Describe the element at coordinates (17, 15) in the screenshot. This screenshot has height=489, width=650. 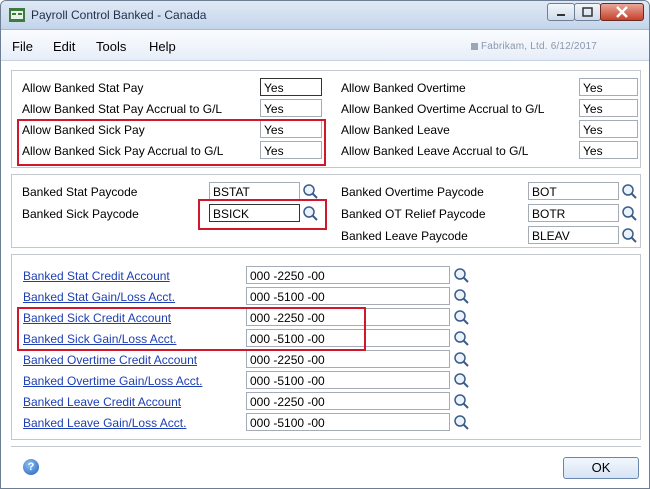
I see `app-icon` at that location.